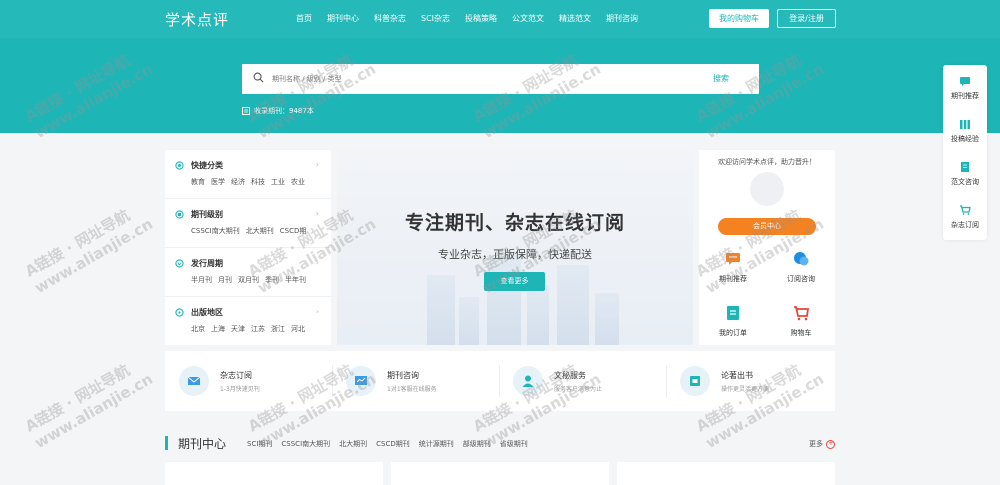  What do you see at coordinates (218, 182) in the screenshot?
I see `category-link: 医学` at bounding box center [218, 182].